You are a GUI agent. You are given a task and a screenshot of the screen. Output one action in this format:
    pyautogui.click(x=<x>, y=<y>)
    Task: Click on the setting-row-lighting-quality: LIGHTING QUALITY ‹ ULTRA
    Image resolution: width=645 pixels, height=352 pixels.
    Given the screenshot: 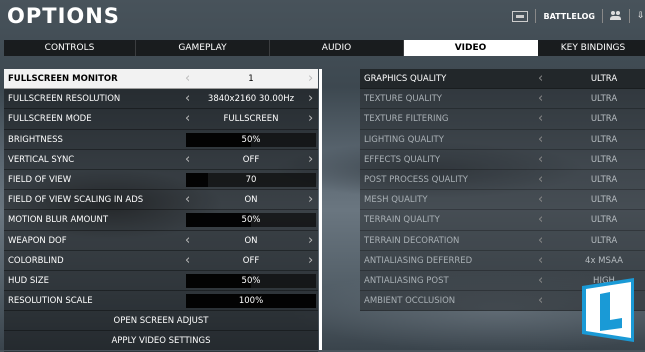 What is the action you would take?
    pyautogui.click(x=502, y=139)
    